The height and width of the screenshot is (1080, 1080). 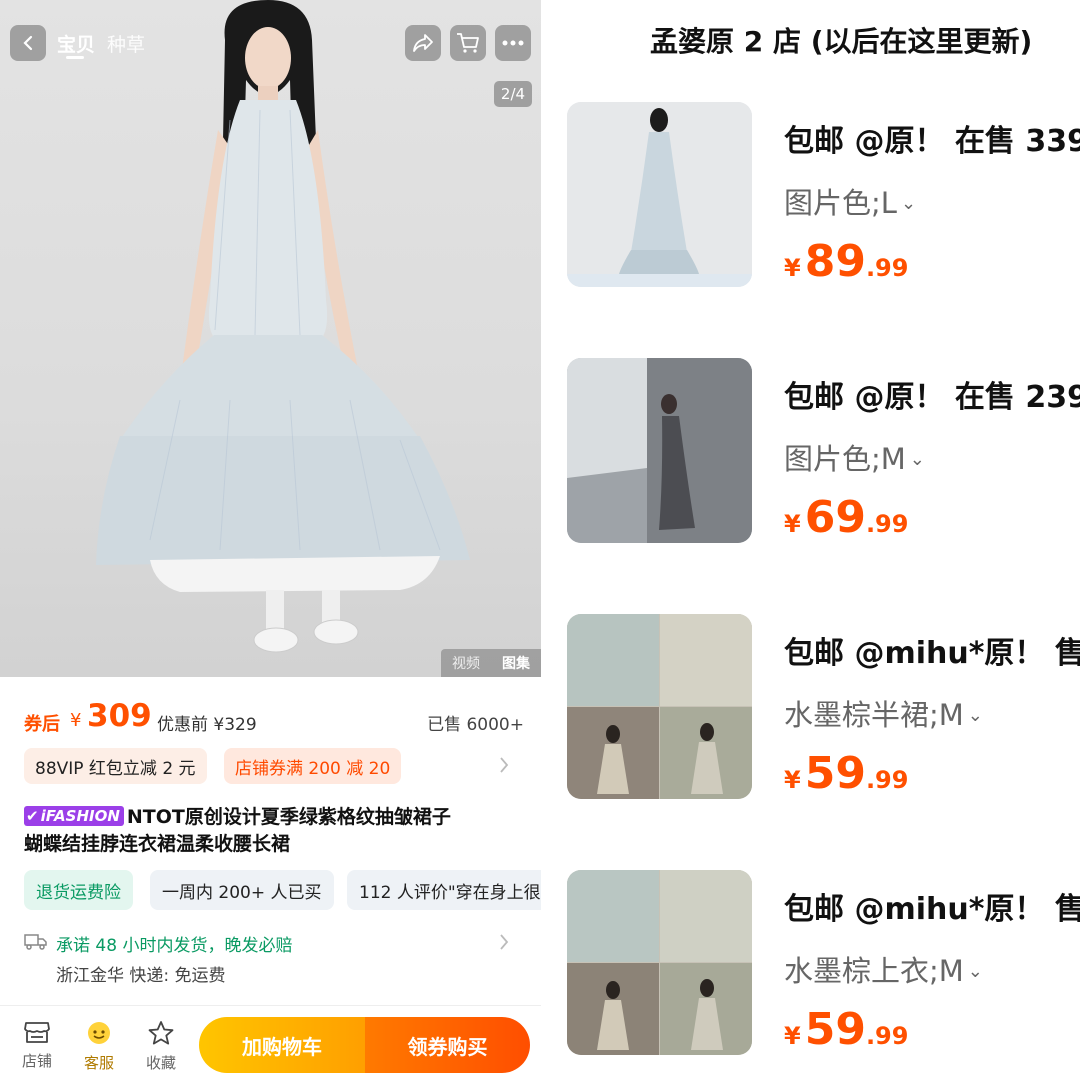 What do you see at coordinates (78, 890) in the screenshot?
I see `return-shipping-insurance-tag: 退货运费险` at bounding box center [78, 890].